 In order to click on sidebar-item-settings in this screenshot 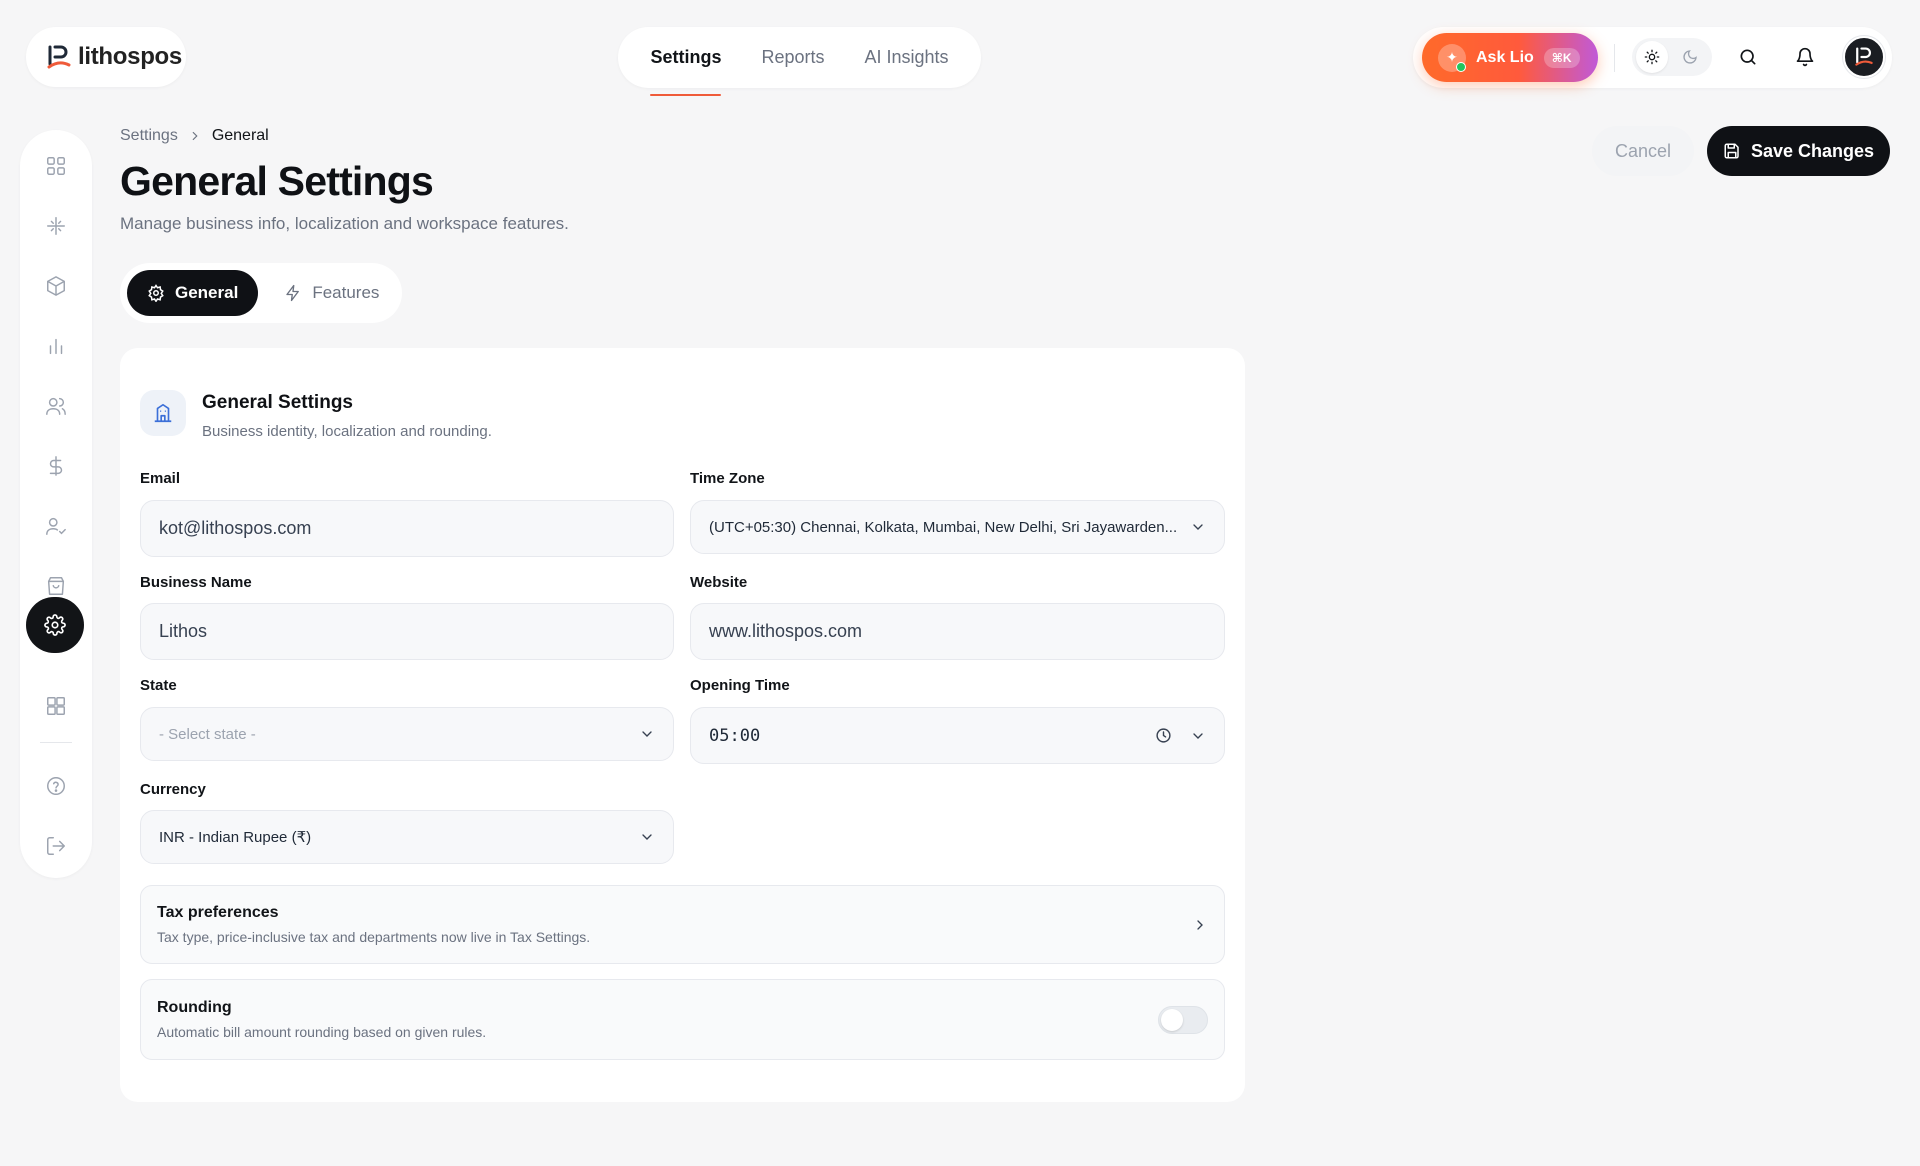, I will do `click(55, 625)`.